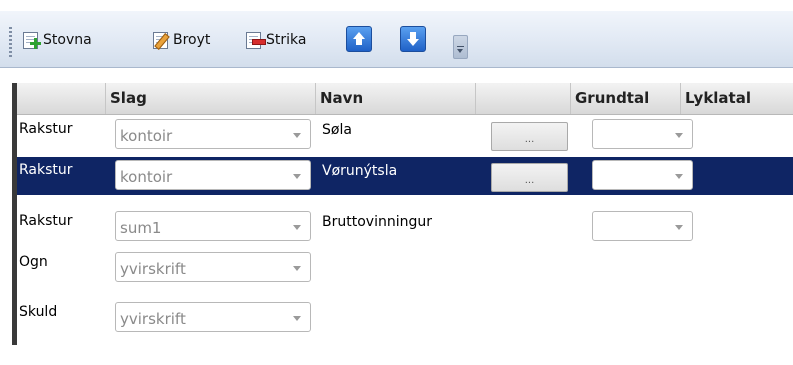 The width and height of the screenshot is (793, 365). I want to click on arrow-up-icon, so click(359, 39).